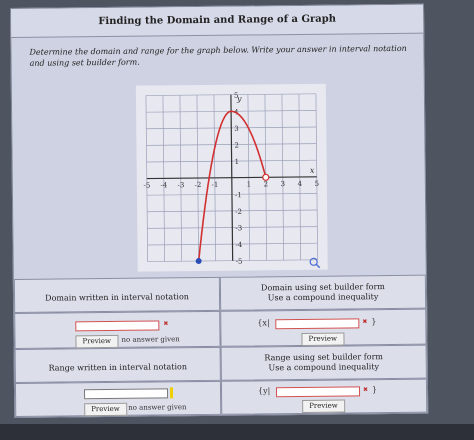 The height and width of the screenshot is (440, 474). What do you see at coordinates (237, 162) in the screenshot?
I see `y-tick-label: 1` at bounding box center [237, 162].